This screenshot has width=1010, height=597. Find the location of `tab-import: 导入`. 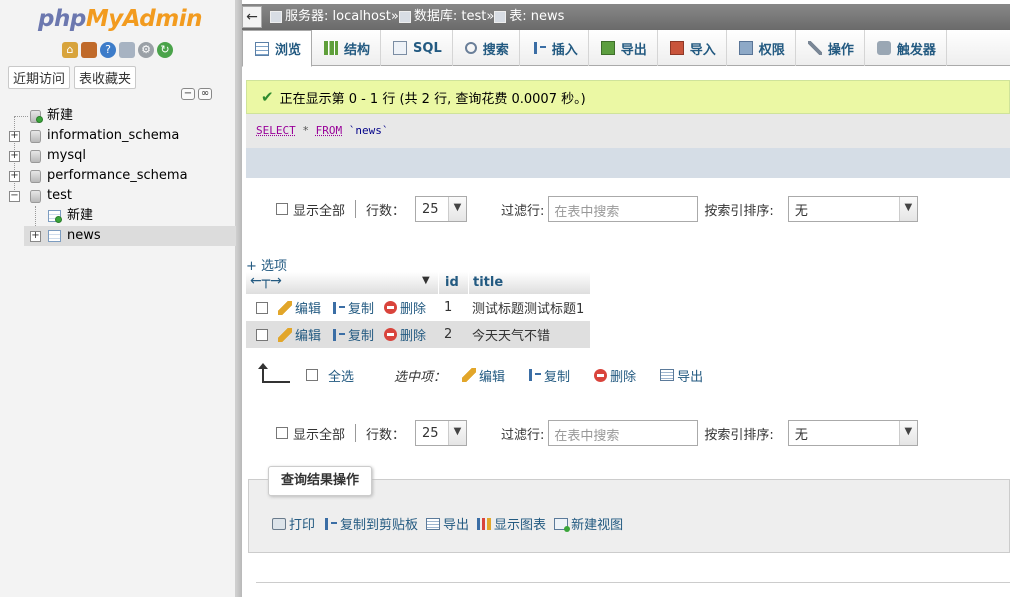

tab-import: 导入 is located at coordinates (692, 48).